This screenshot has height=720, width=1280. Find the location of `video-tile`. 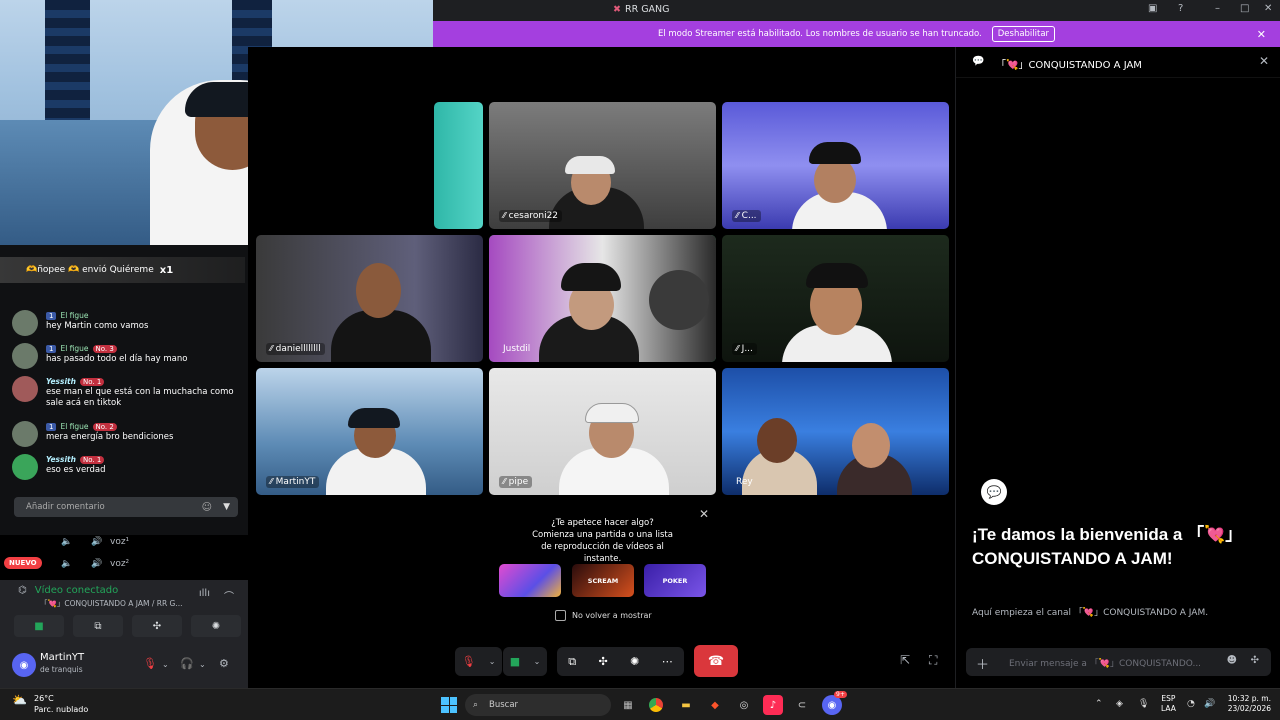

video-tile is located at coordinates (458, 165).